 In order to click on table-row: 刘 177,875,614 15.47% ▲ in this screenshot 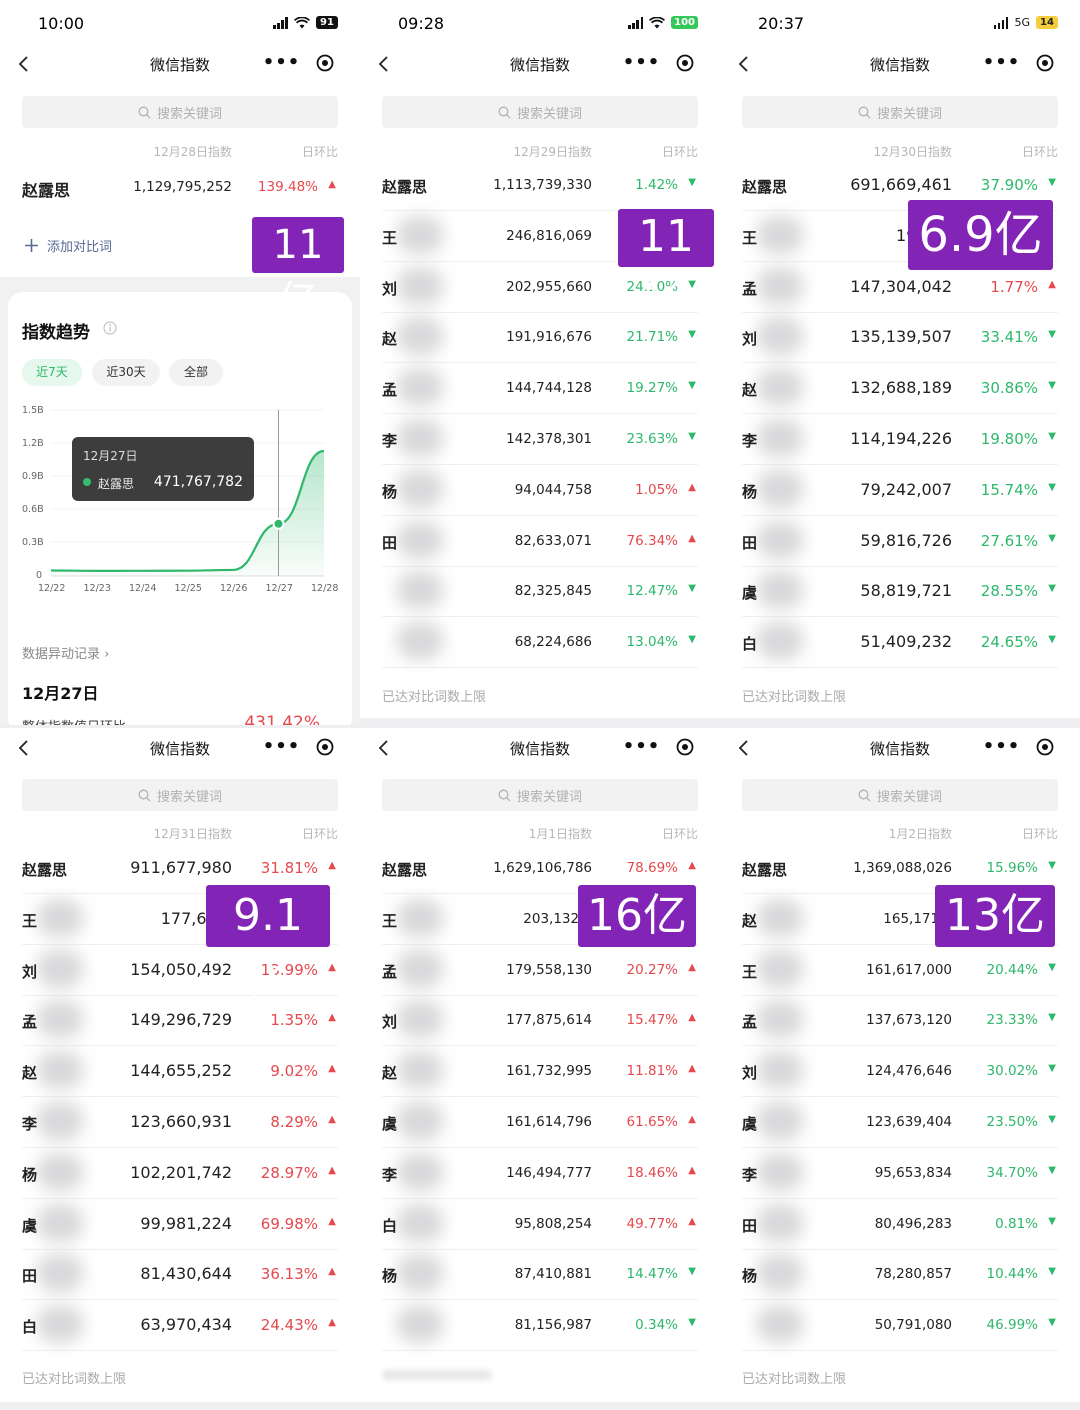, I will do `click(540, 1021)`.